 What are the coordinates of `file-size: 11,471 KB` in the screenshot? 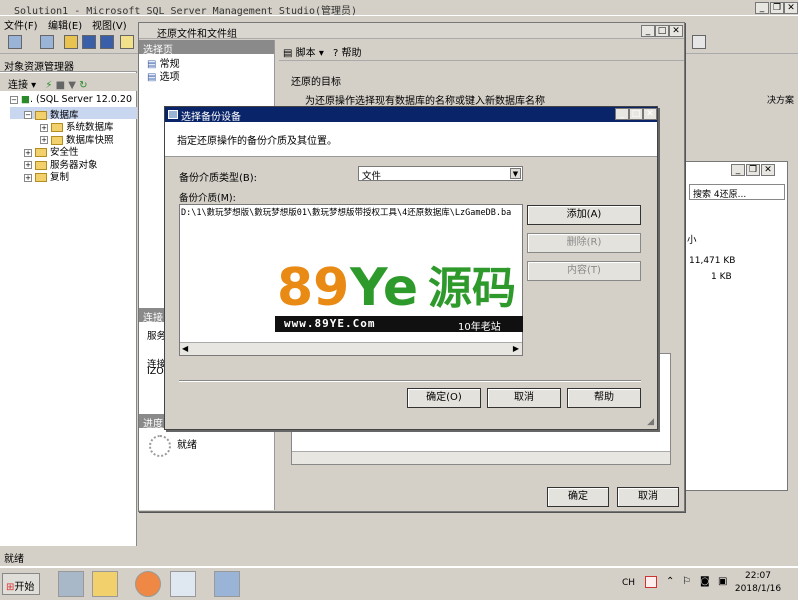 It's located at (712, 261).